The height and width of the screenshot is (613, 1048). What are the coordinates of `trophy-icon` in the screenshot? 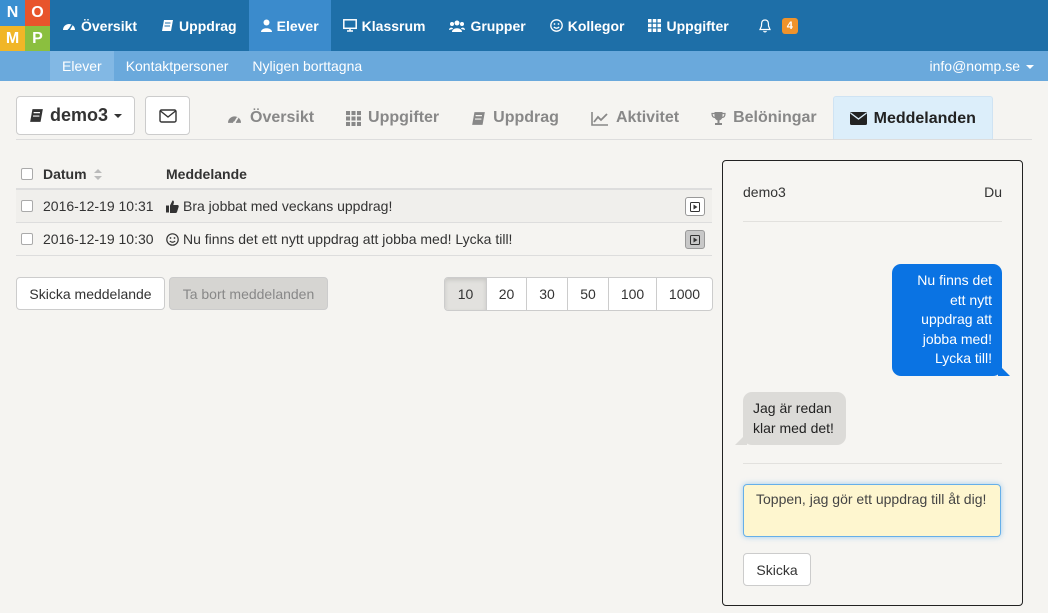 It's located at (718, 118).